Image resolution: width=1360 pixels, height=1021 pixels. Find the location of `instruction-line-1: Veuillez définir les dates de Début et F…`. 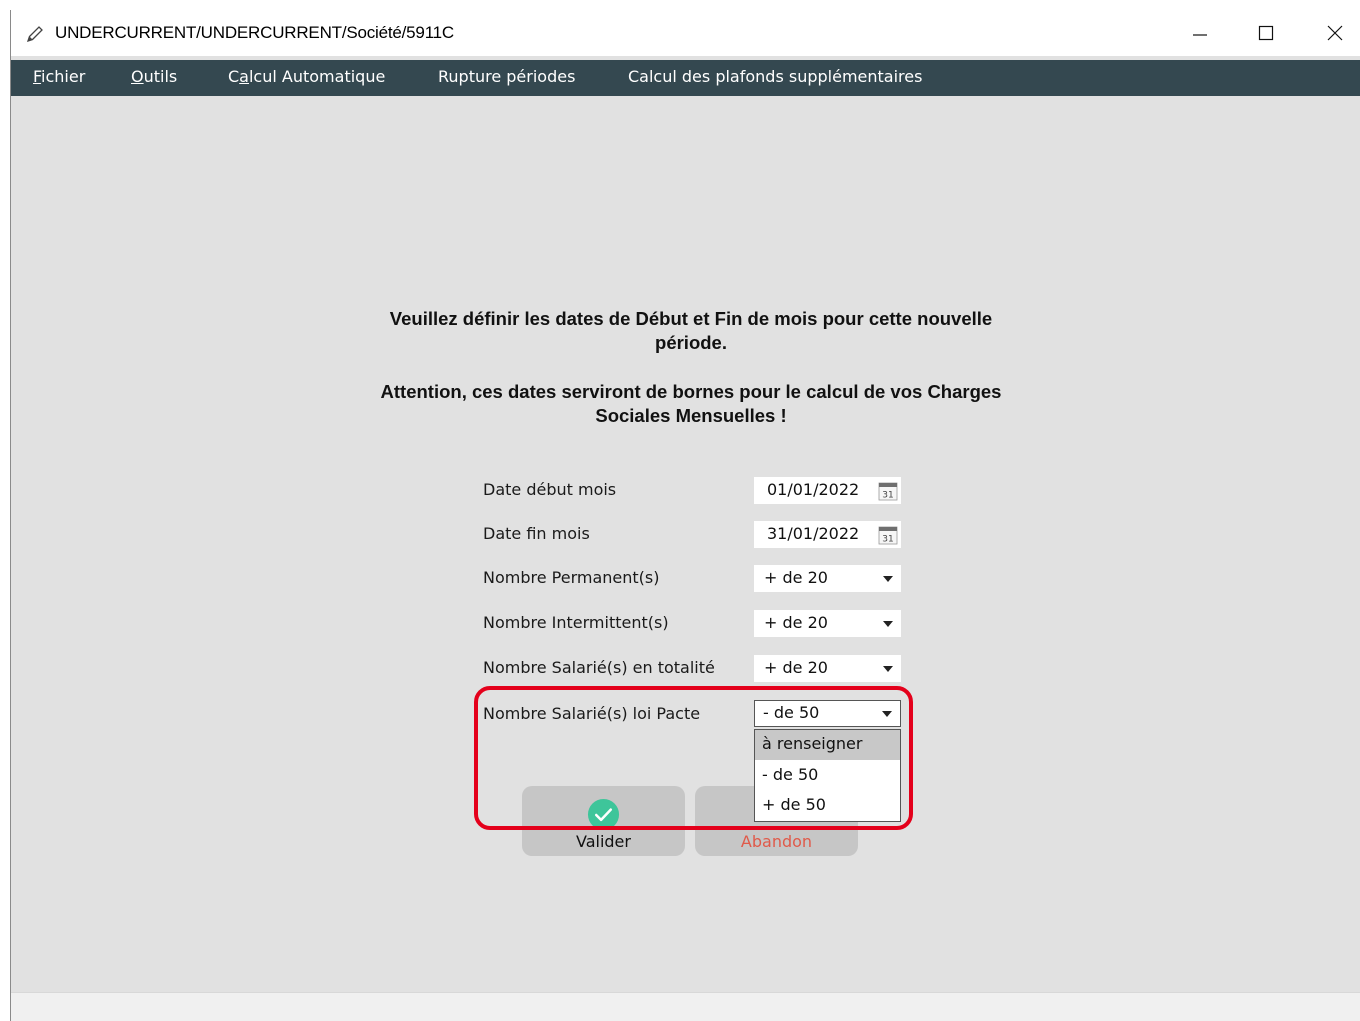

instruction-line-1: Veuillez définir les dates de Début et F… is located at coordinates (691, 318).